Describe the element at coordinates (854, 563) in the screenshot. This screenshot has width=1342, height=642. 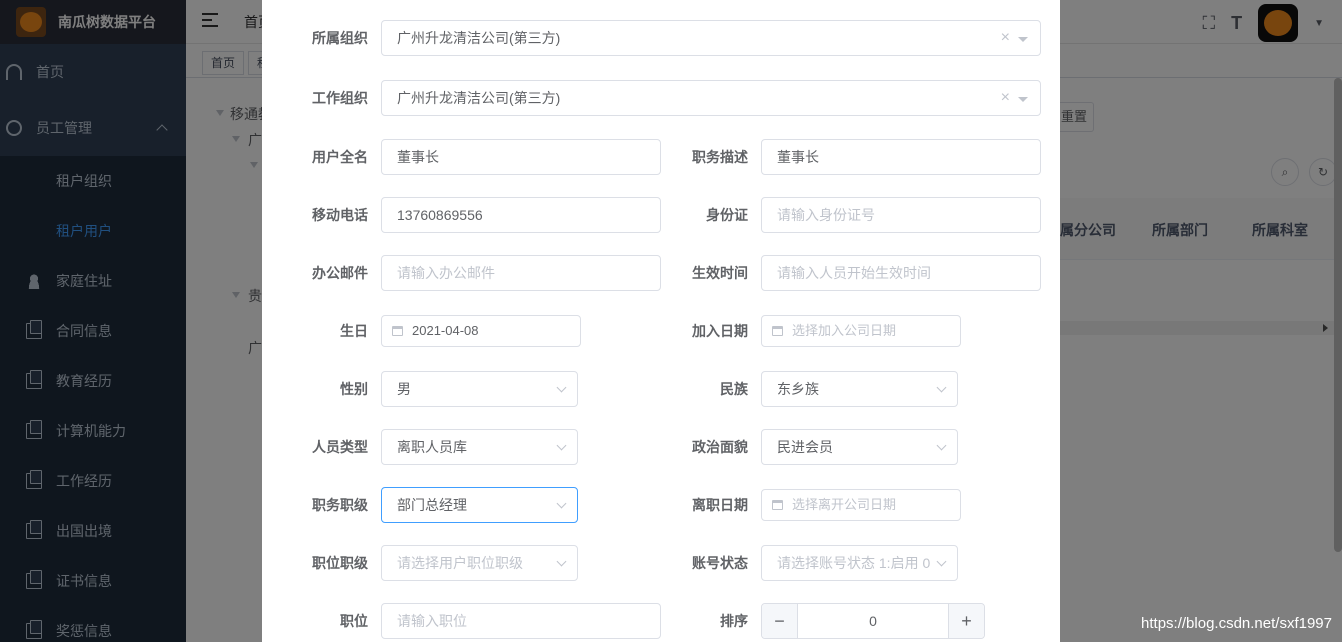
I see `account-placeholder: 请选择账号状态 1:启用 0` at that location.